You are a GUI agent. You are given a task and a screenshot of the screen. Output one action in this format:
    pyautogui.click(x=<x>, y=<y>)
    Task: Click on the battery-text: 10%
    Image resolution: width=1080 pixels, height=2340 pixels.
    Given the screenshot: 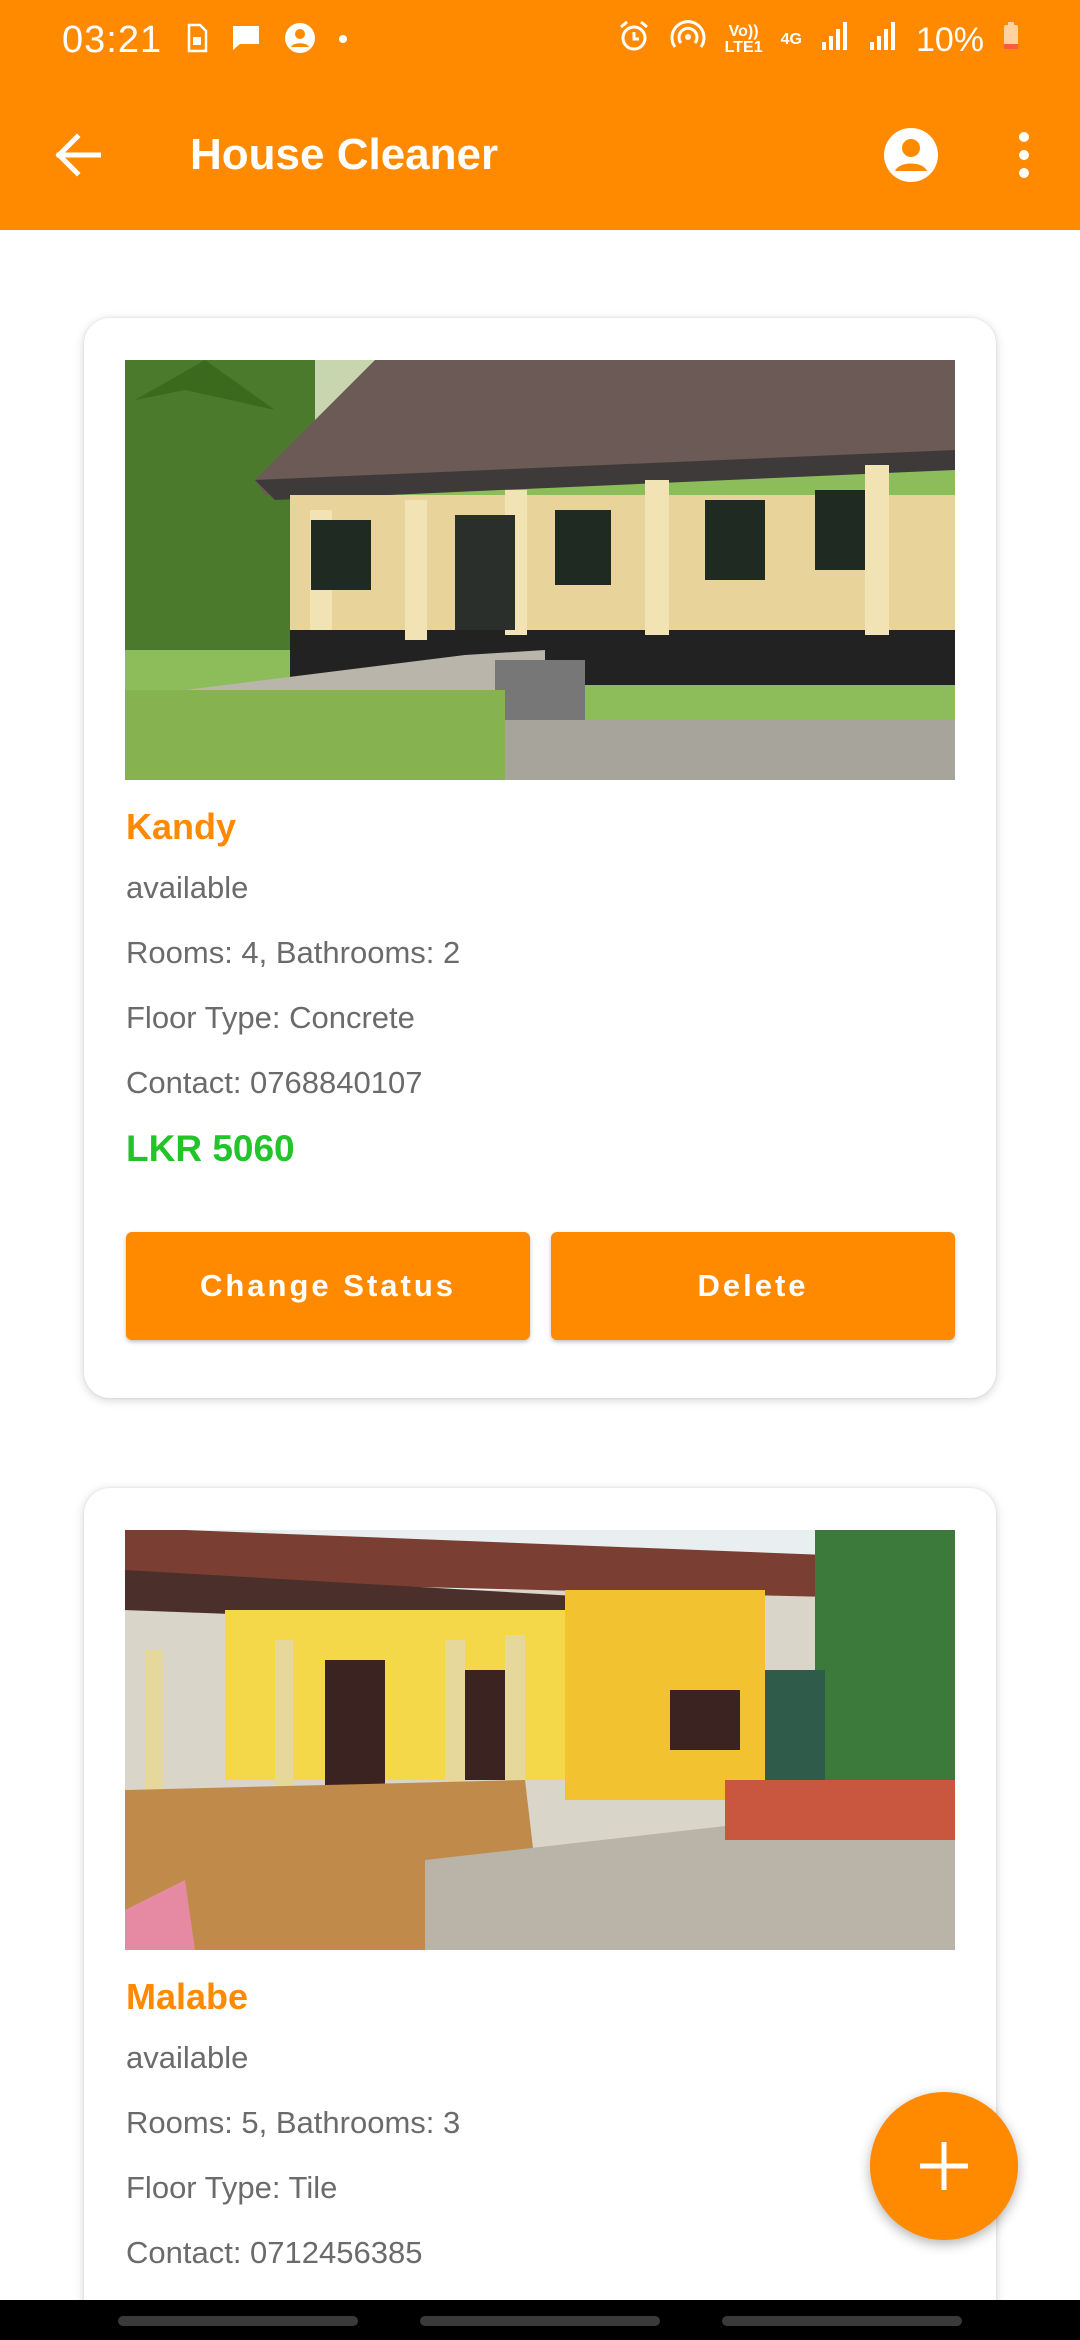 What is the action you would take?
    pyautogui.click(x=949, y=39)
    